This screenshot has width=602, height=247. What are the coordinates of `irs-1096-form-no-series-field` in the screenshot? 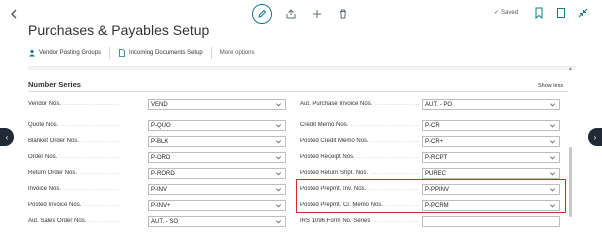 It's located at (491, 221).